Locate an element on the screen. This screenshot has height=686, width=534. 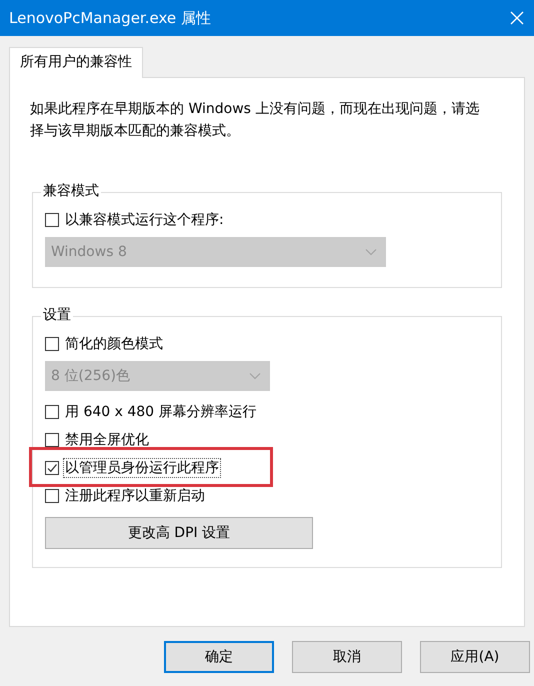
group-title: 设置 is located at coordinates (57, 315).